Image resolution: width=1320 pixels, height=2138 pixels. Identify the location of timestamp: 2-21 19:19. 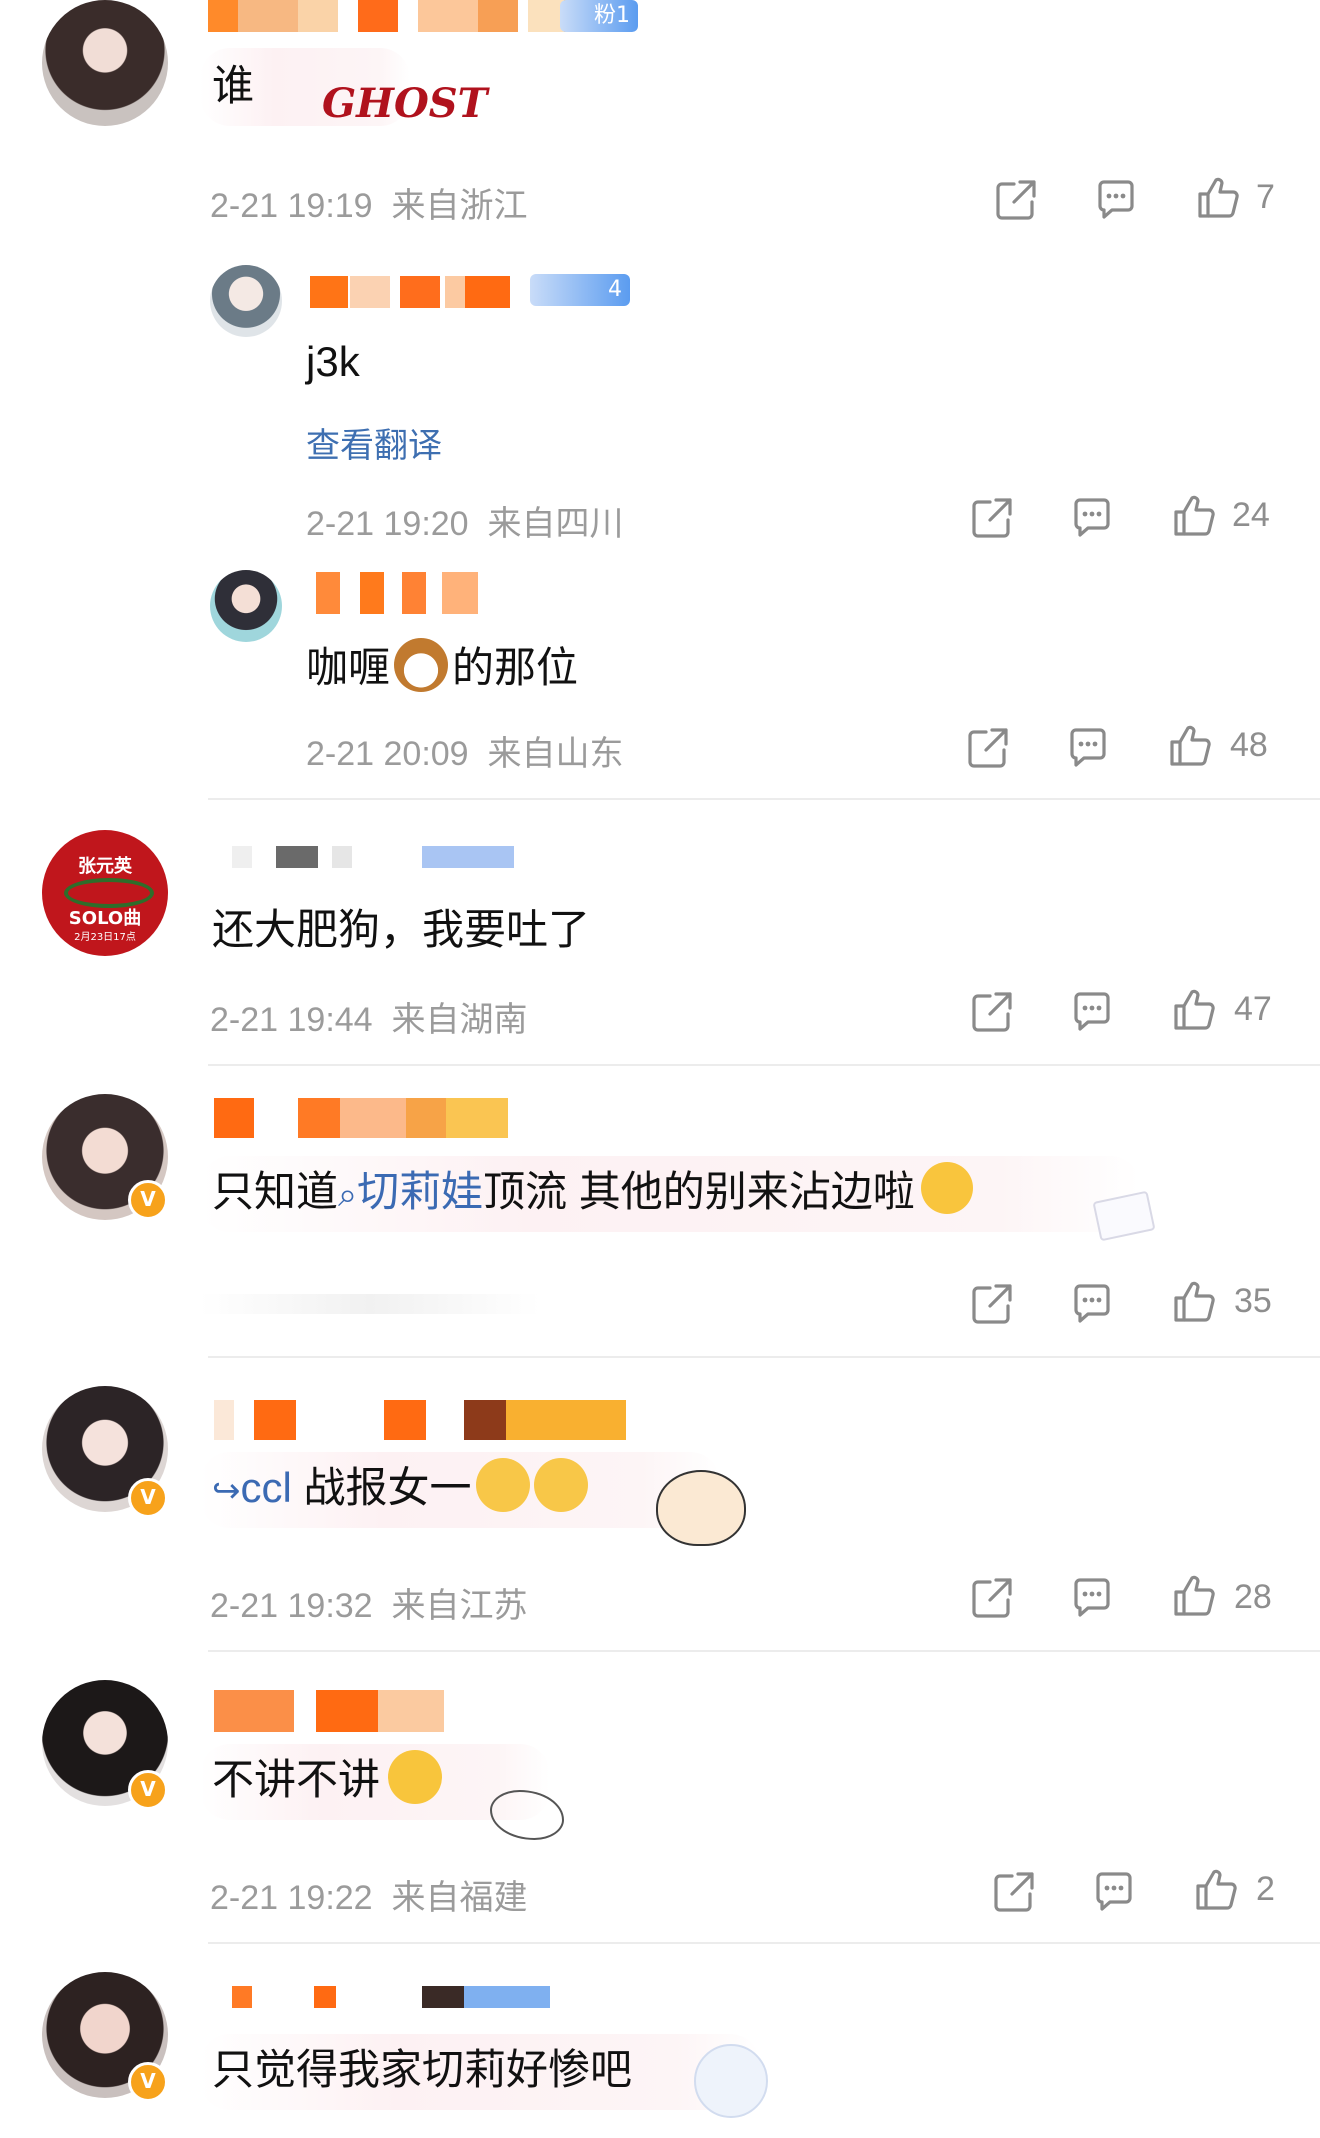
(291, 206).